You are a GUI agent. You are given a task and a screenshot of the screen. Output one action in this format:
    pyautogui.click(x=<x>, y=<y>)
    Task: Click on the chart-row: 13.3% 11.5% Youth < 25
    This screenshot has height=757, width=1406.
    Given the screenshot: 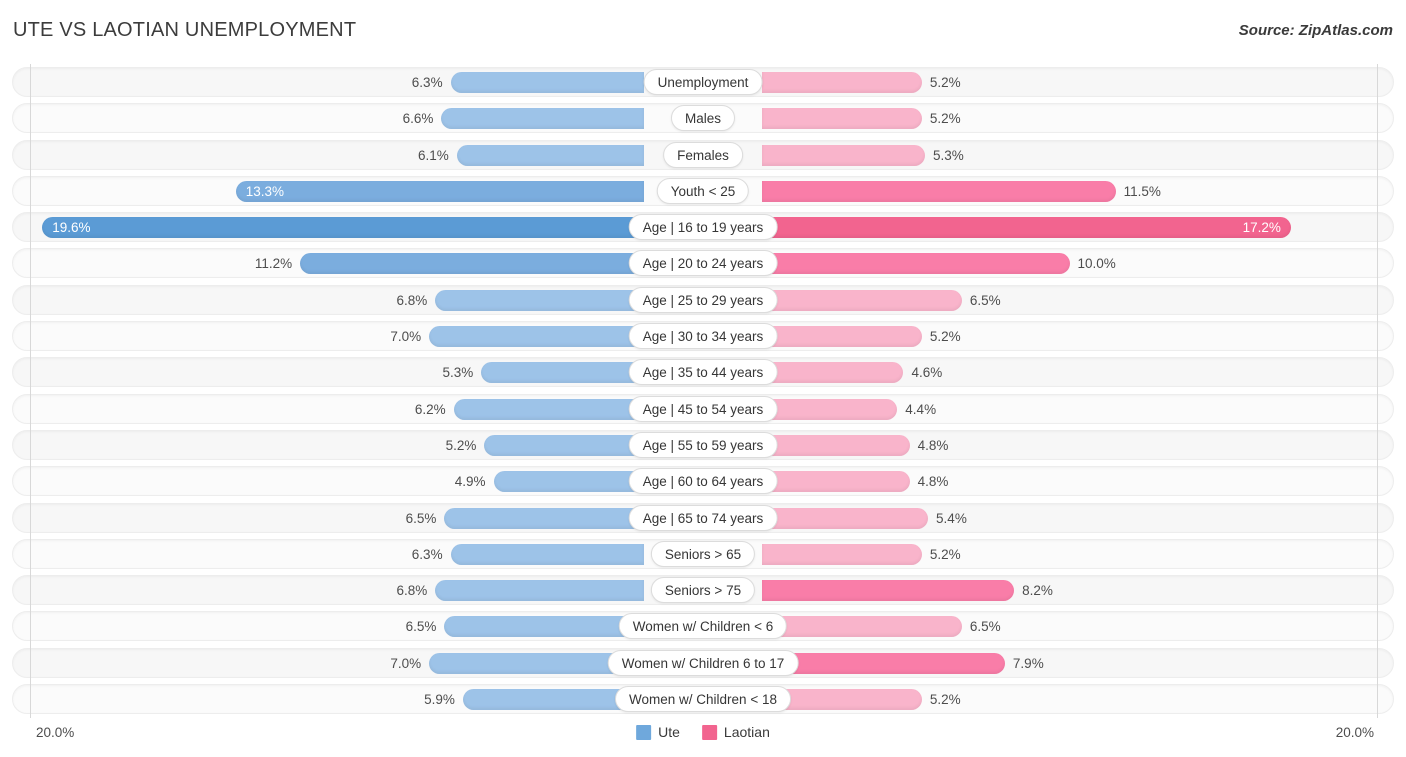 What is the action you would take?
    pyautogui.click(x=703, y=191)
    